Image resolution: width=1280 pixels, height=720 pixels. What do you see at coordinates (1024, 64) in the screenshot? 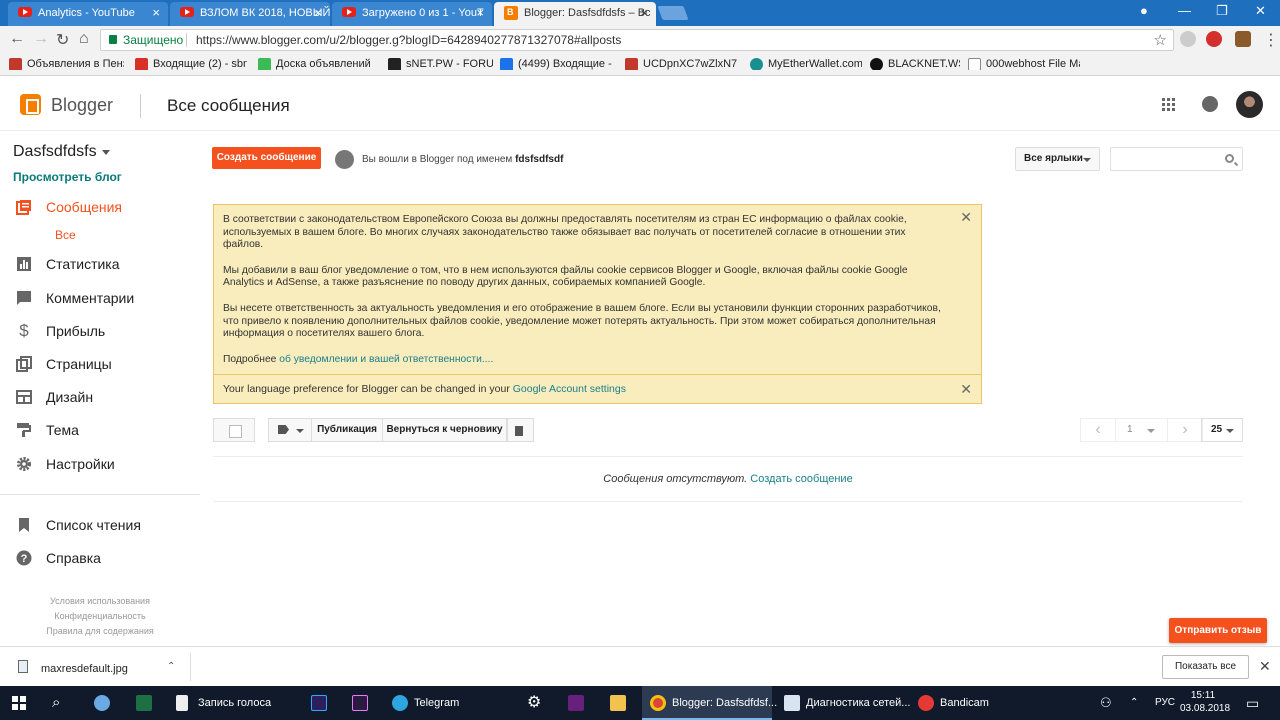
I see `bookmark-item: 000webhost File Ma` at bounding box center [1024, 64].